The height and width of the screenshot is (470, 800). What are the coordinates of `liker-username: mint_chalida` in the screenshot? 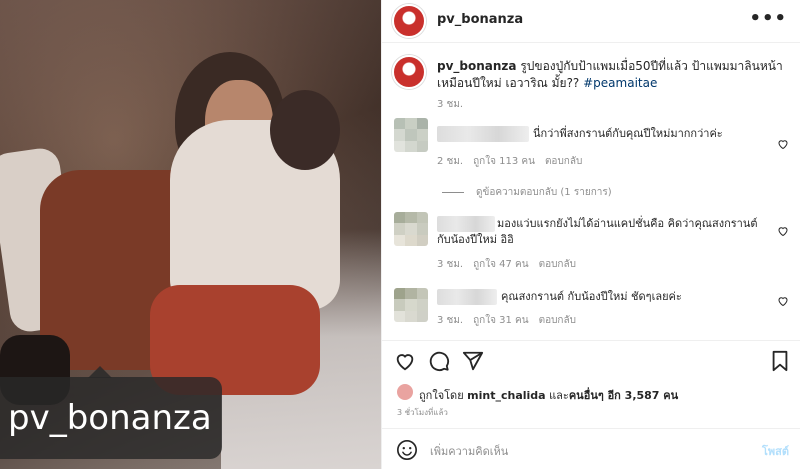 It's located at (506, 395).